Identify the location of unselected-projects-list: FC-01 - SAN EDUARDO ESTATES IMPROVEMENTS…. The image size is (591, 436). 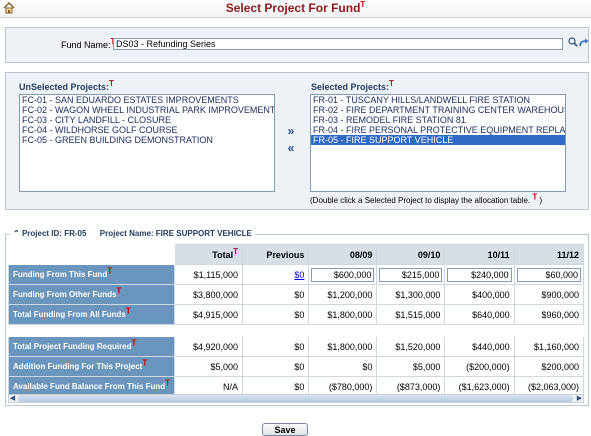
(147, 143).